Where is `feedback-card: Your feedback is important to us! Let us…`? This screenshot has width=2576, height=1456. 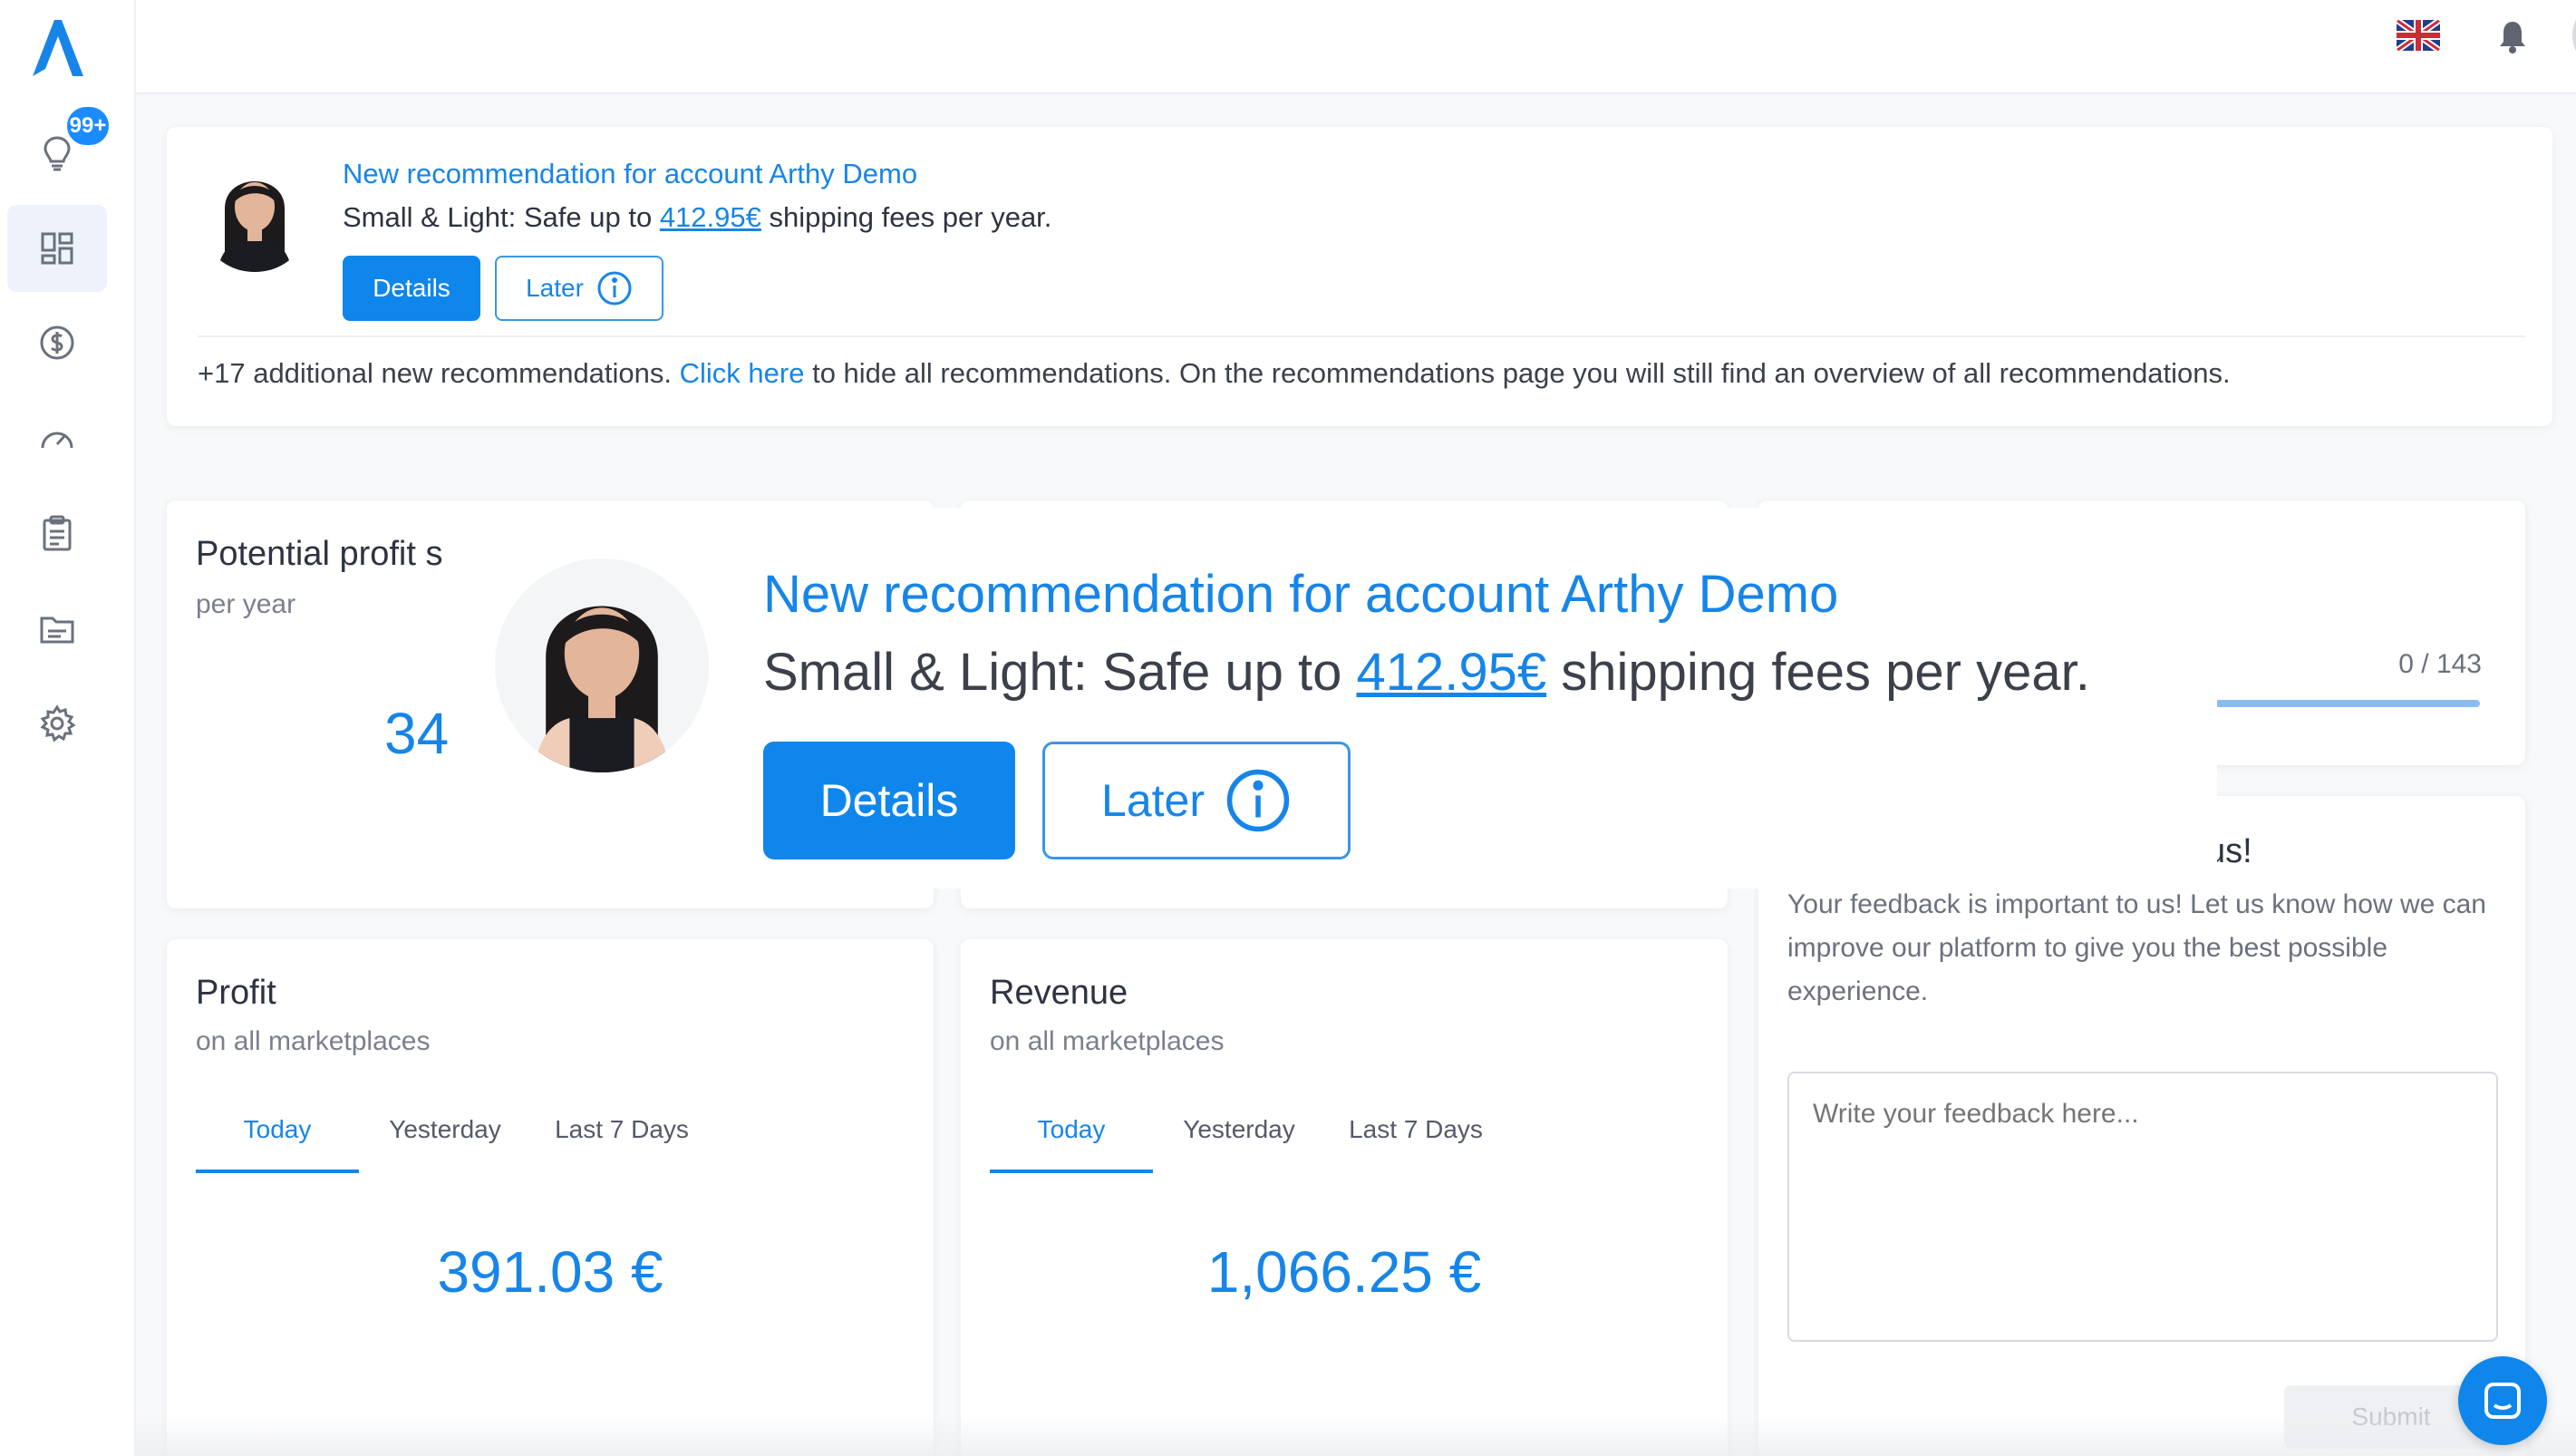 feedback-card: Your feedback is important to us! Let us… is located at coordinates (2141, 1126).